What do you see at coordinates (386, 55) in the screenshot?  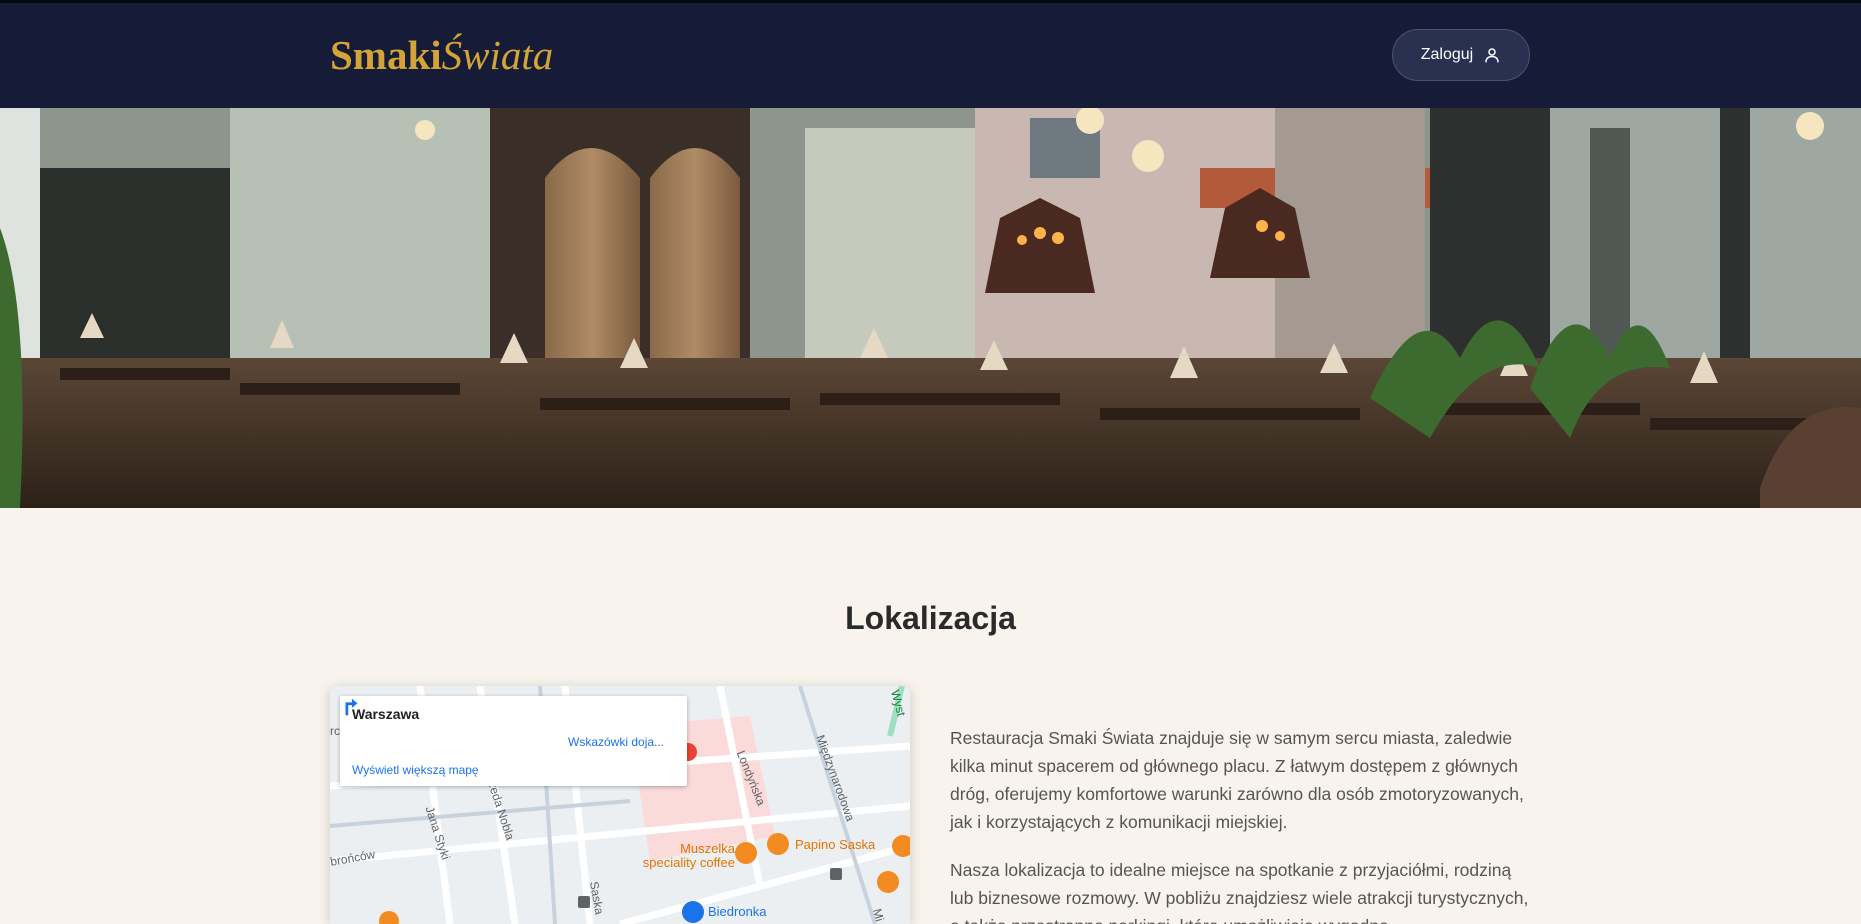 I see `logo-bold-text: Smaki` at bounding box center [386, 55].